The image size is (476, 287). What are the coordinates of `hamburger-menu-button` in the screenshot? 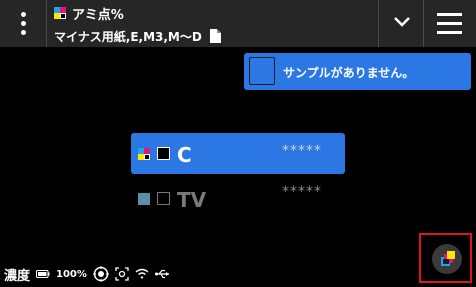 It's located at (450, 23).